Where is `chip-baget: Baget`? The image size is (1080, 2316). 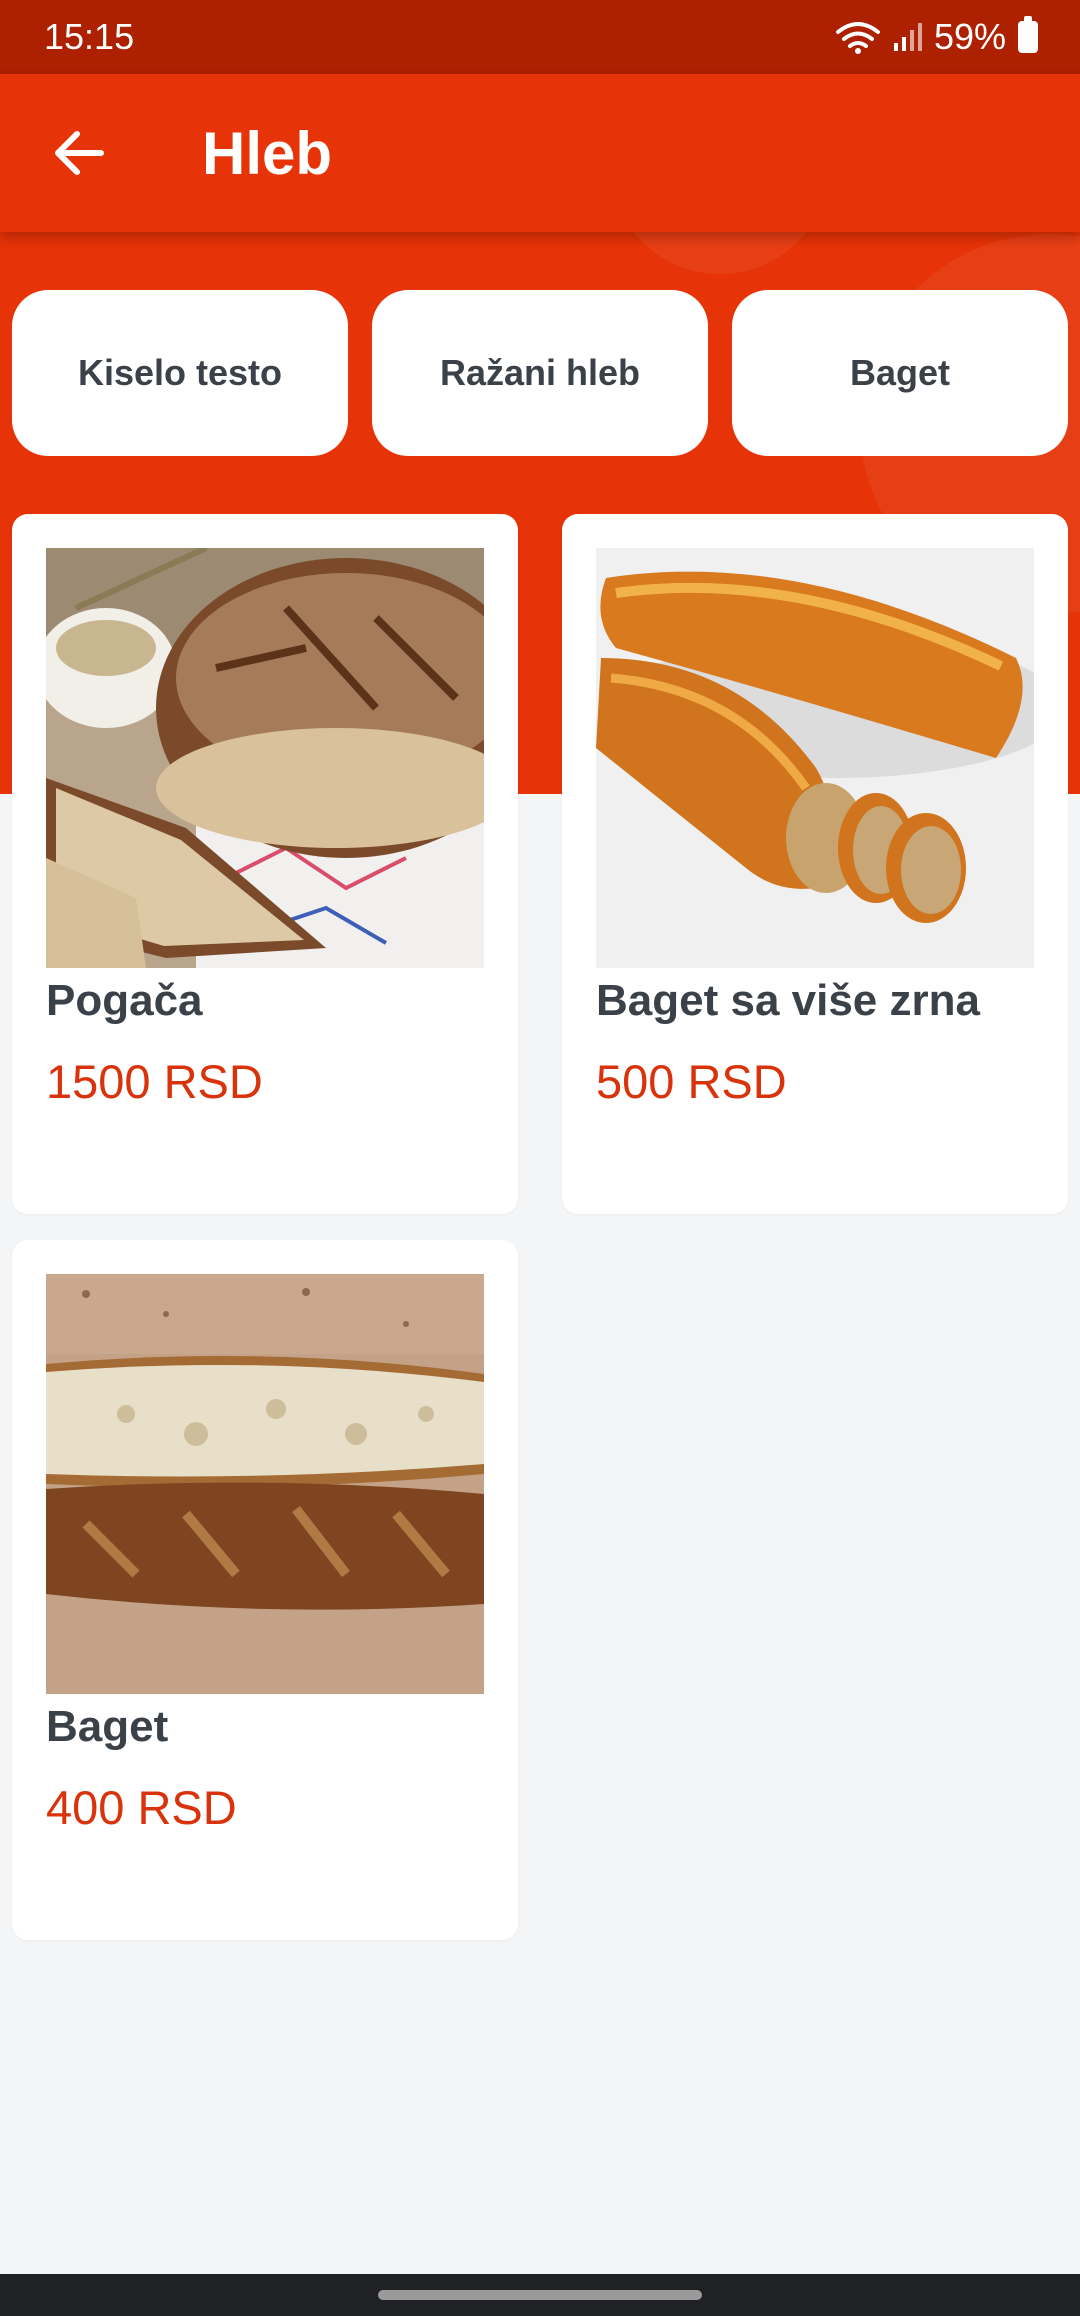 chip-baget: Baget is located at coordinates (900, 373).